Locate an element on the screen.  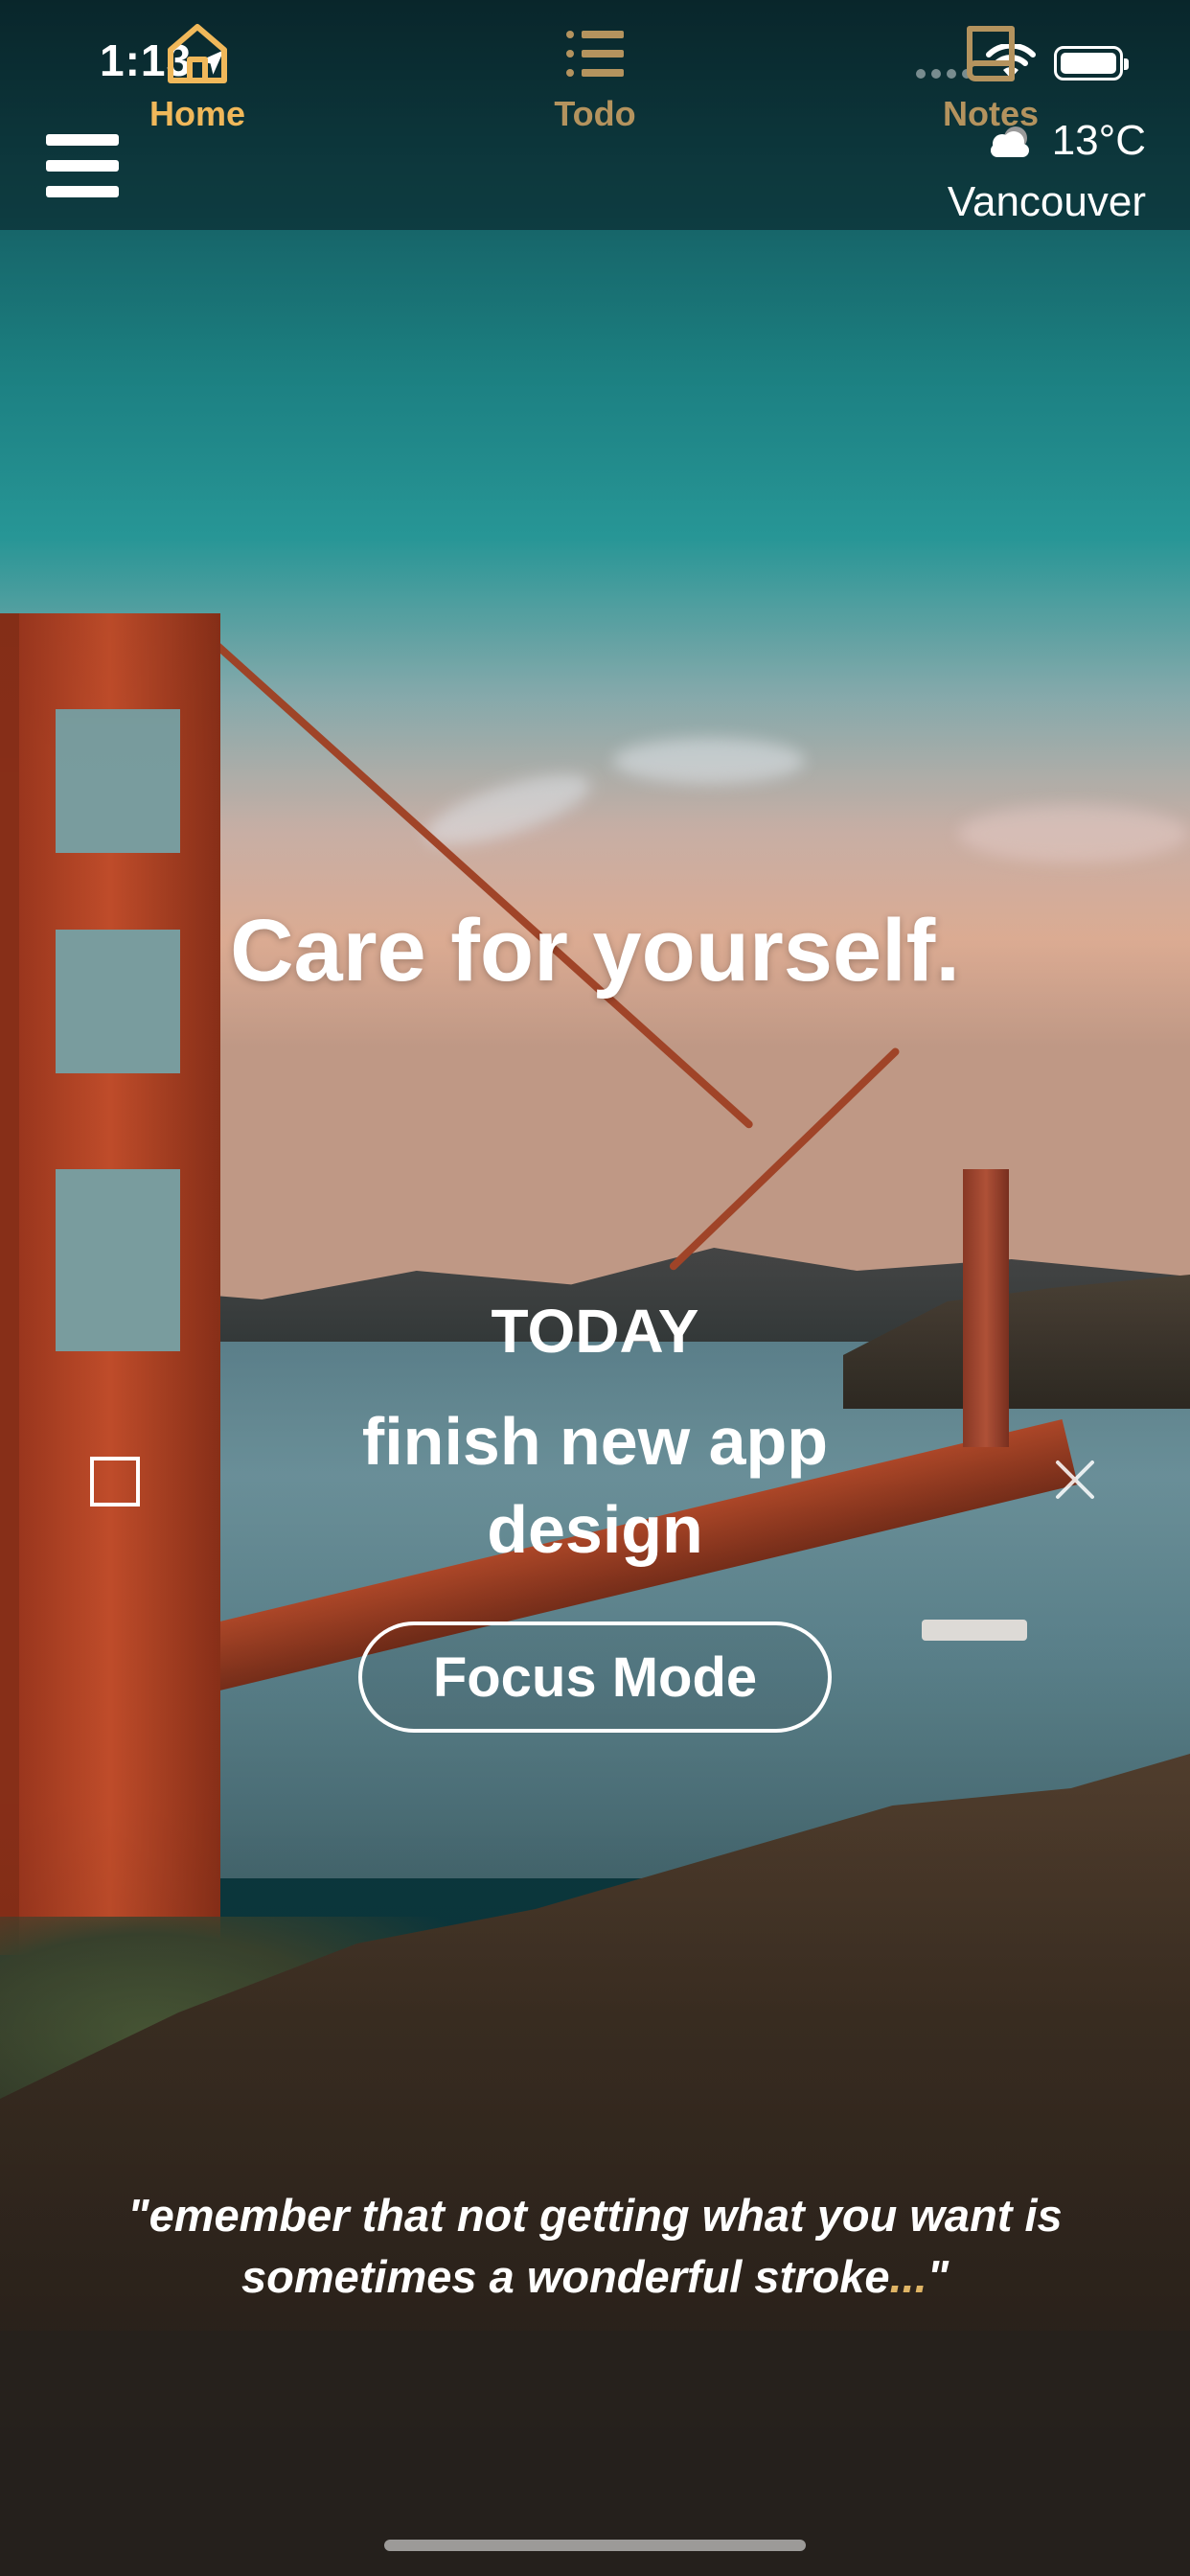
home-indicator is located at coordinates (595, 2545).